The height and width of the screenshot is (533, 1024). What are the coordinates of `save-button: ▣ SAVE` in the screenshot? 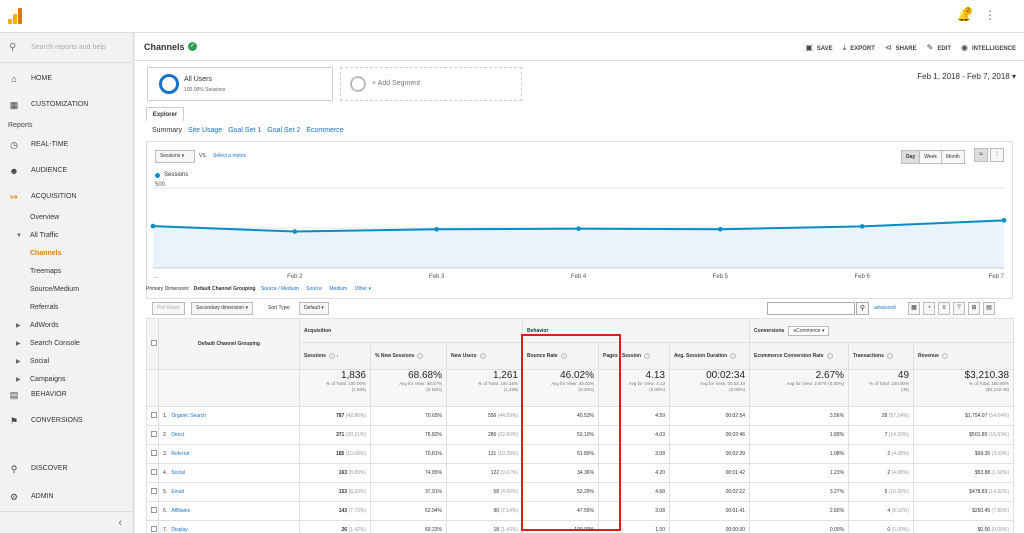 It's located at (818, 48).